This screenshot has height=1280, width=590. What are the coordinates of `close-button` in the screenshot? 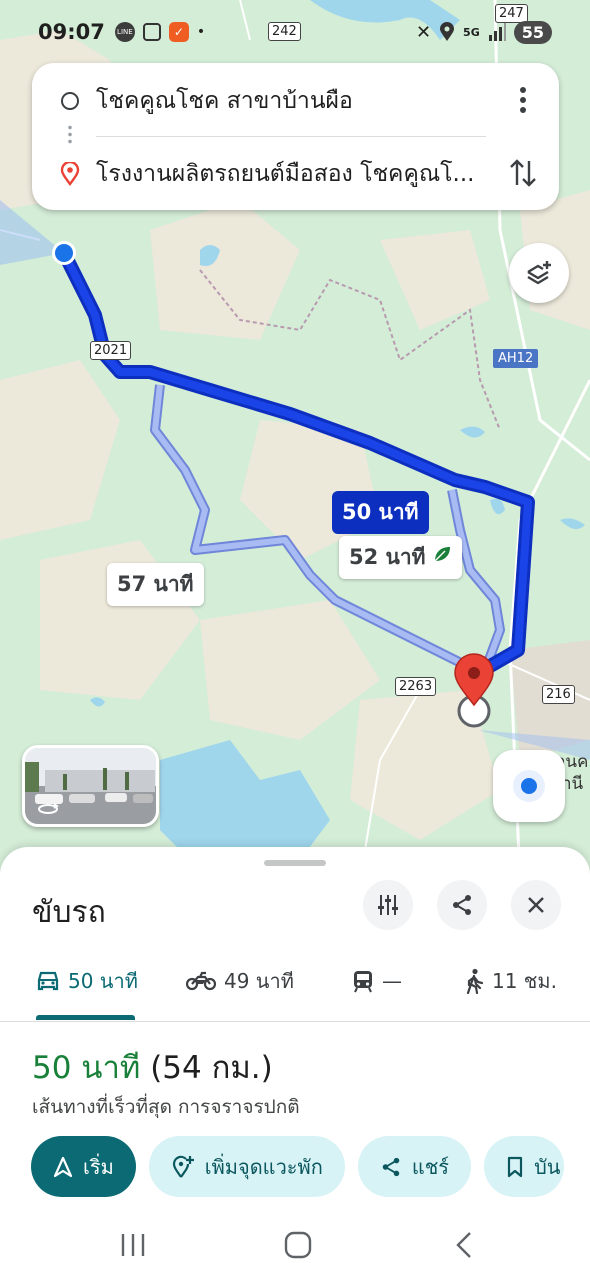 It's located at (536, 905).